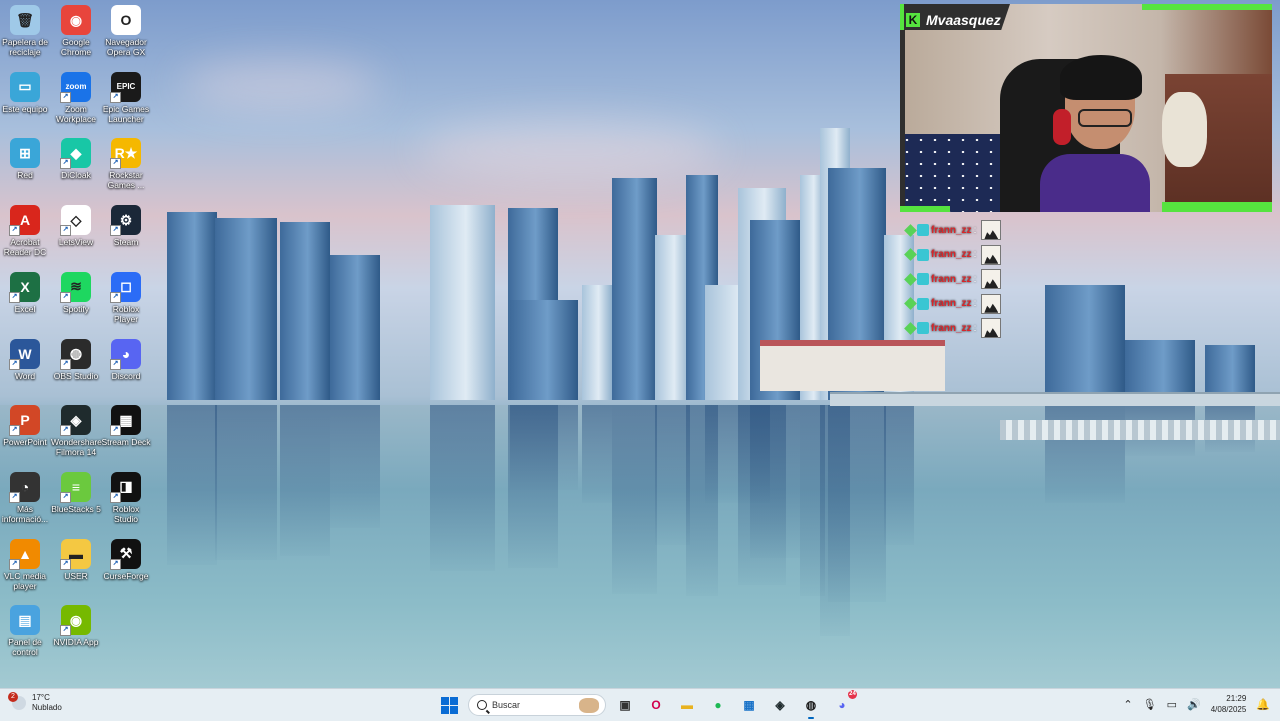  What do you see at coordinates (25, 308) in the screenshot?
I see `desktop-icon-label: Excel` at bounding box center [25, 308].